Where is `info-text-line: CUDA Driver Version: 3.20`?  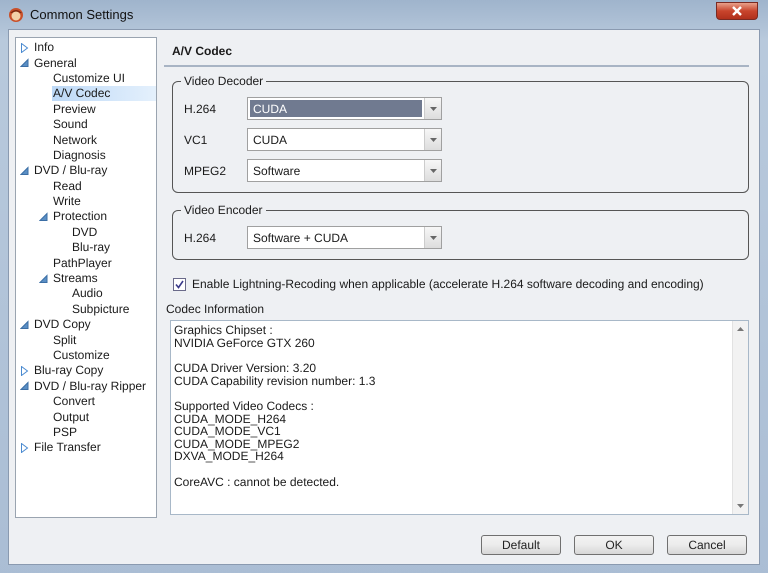
info-text-line: CUDA Driver Version: 3.20 is located at coordinates (246, 368).